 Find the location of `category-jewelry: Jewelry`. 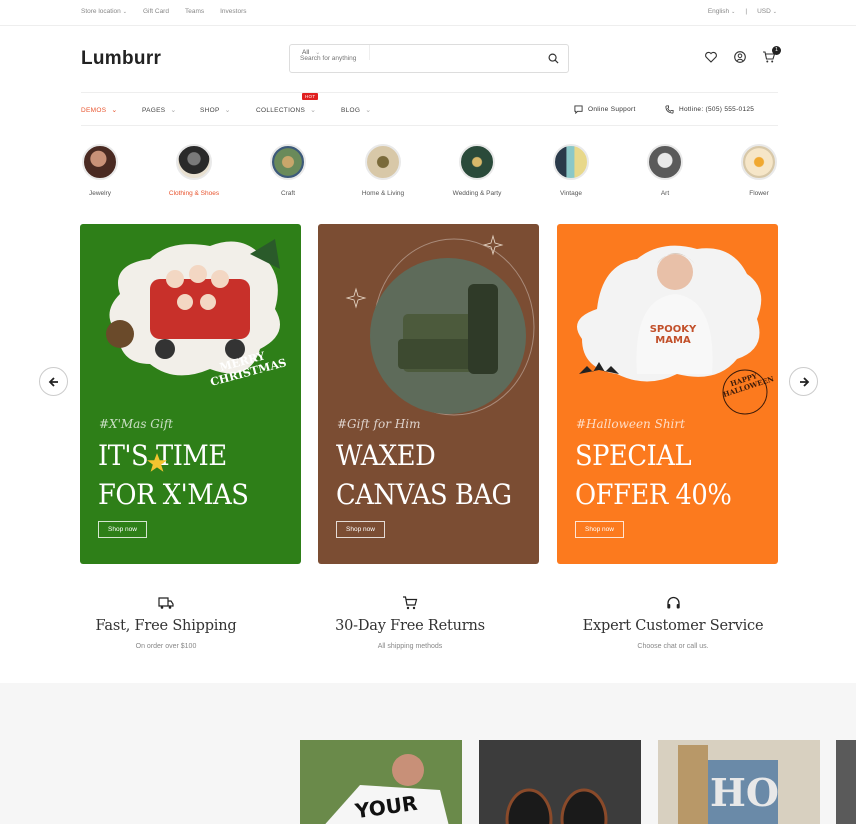

category-jewelry: Jewelry is located at coordinates (100, 170).